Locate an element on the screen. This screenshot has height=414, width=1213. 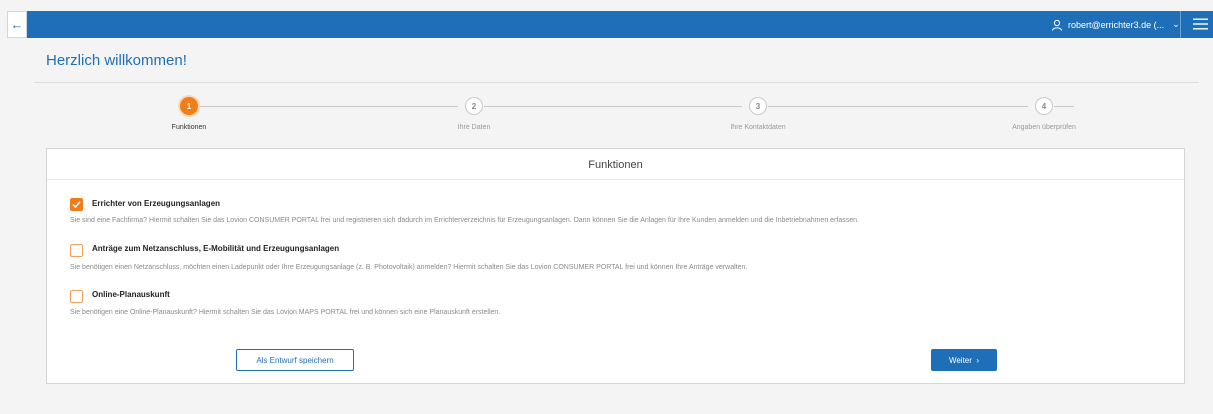
errichter-label: Errichter von Erzeugungsanlagen is located at coordinates (156, 203).